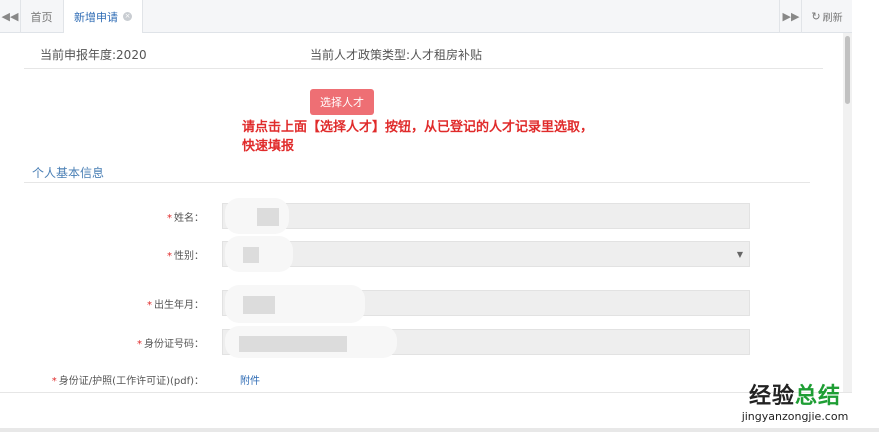 The height and width of the screenshot is (432, 879). What do you see at coordinates (439, 430) in the screenshot?
I see `bottom-bar` at bounding box center [439, 430].